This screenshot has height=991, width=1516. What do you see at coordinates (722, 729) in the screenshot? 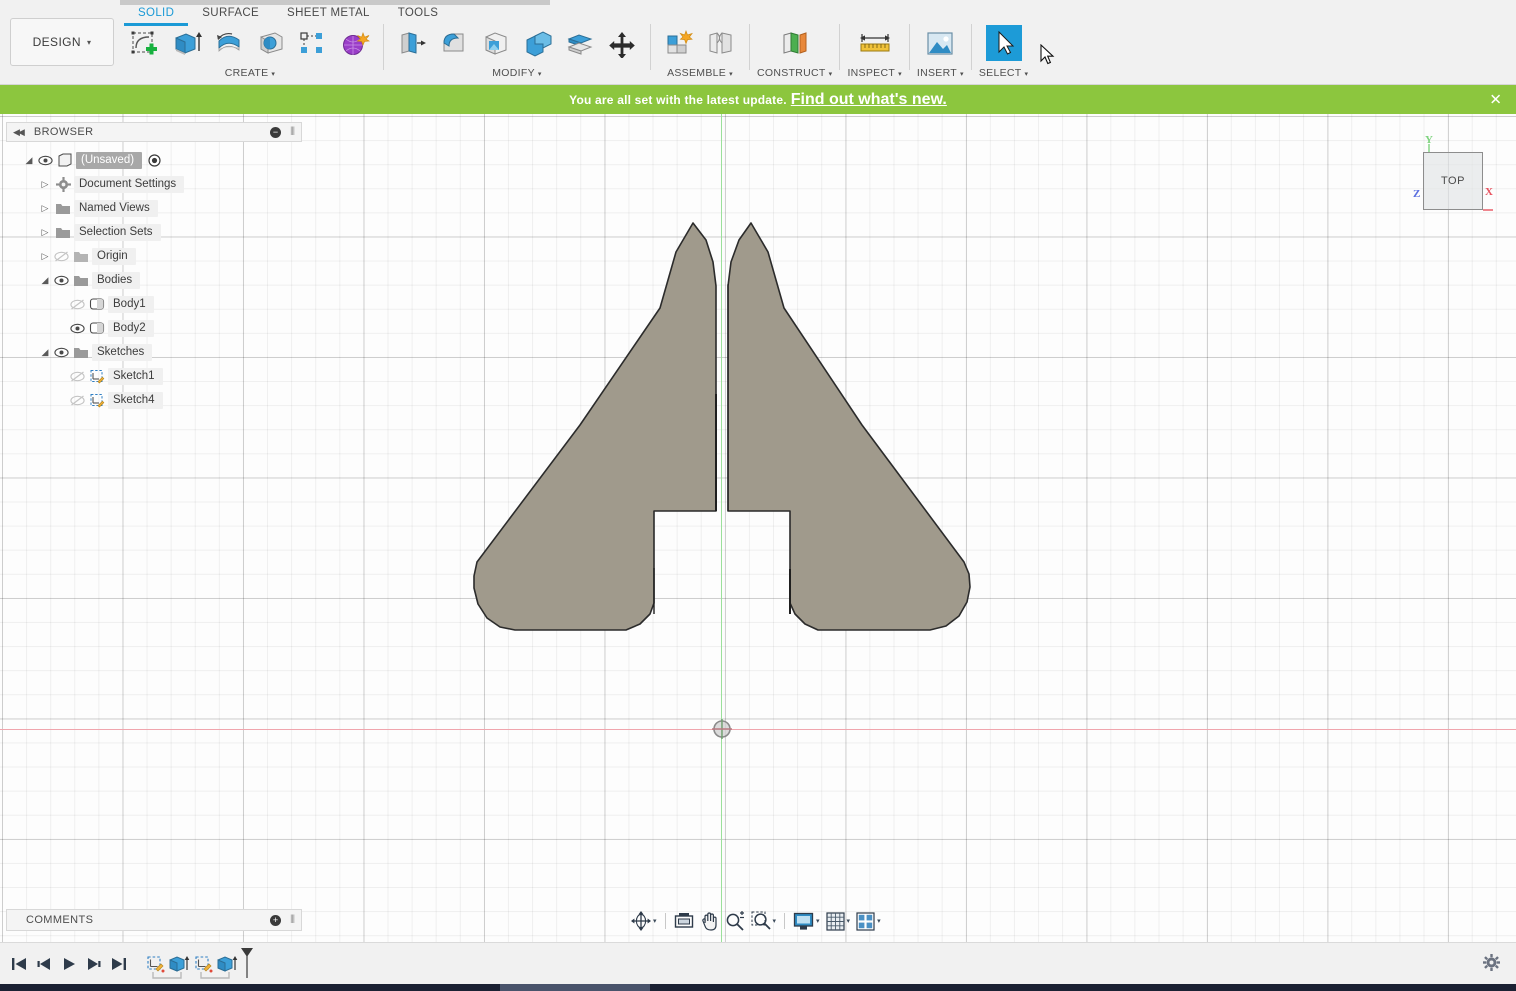
I see `origin-point-icon` at bounding box center [722, 729].